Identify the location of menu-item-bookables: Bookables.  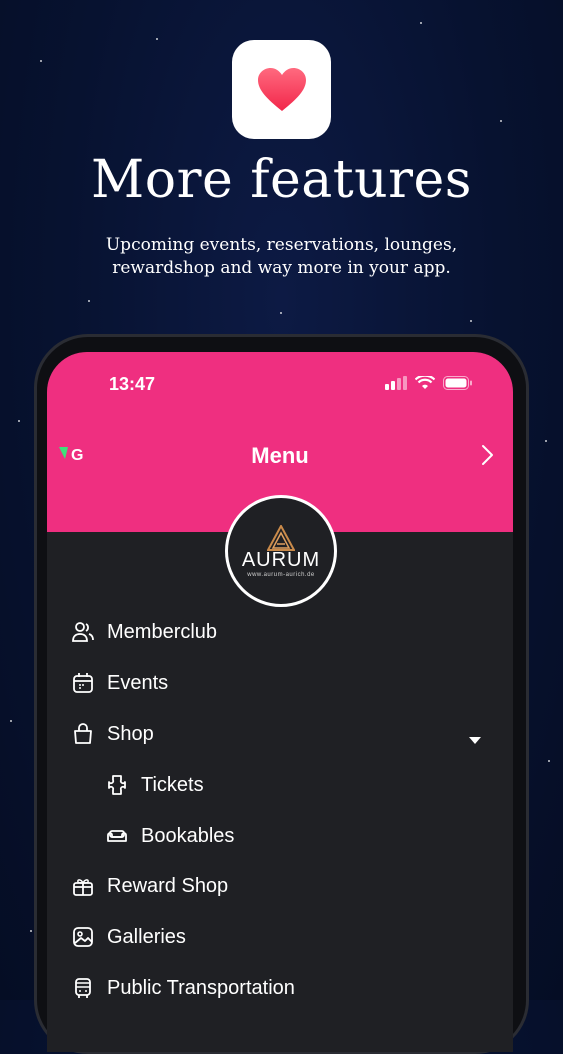
(169, 836).